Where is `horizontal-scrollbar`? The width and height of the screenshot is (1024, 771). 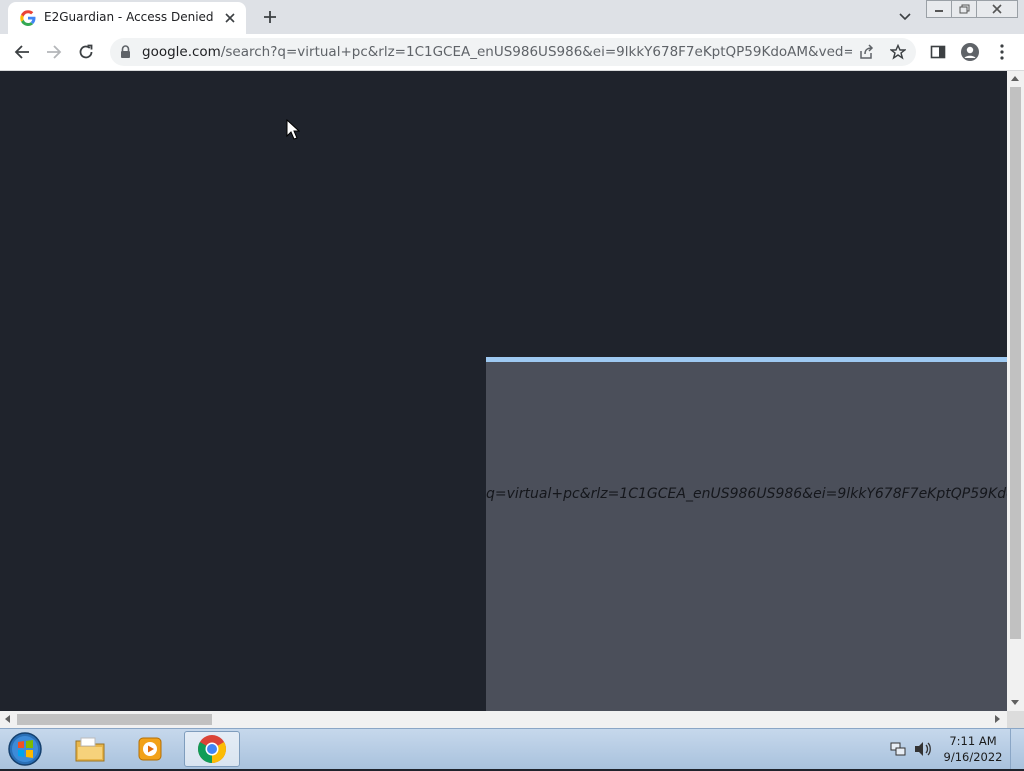 horizontal-scrollbar is located at coordinates (503, 719).